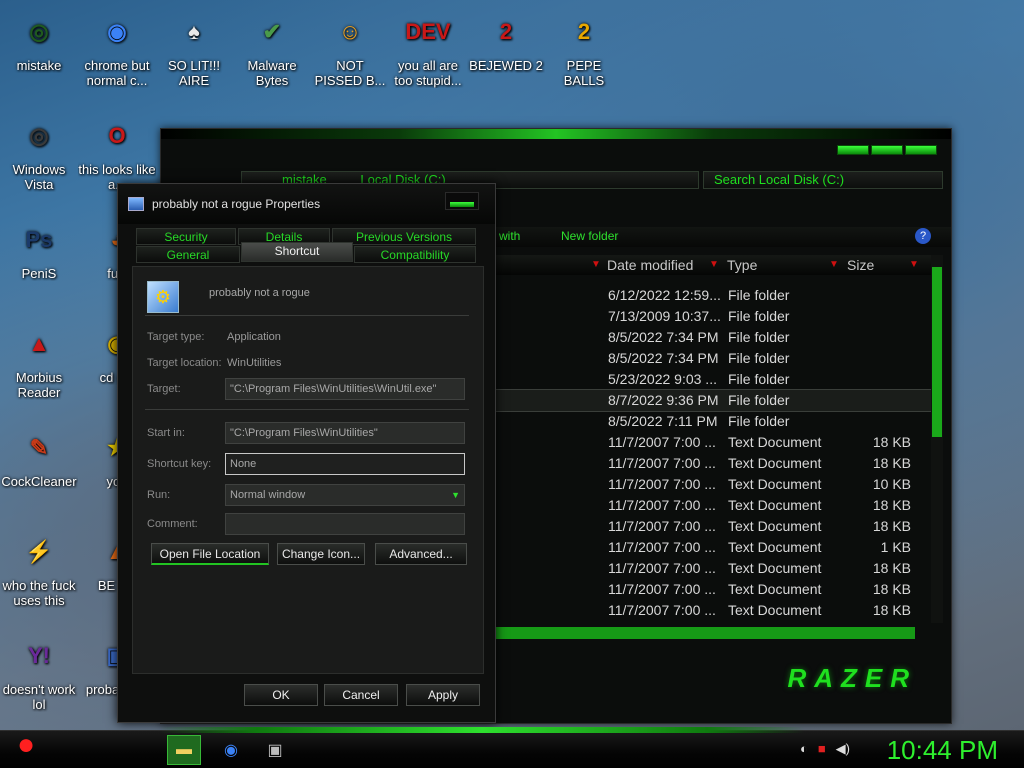 The height and width of the screenshot is (768, 1024). I want to click on tab-general: General, so click(188, 254).